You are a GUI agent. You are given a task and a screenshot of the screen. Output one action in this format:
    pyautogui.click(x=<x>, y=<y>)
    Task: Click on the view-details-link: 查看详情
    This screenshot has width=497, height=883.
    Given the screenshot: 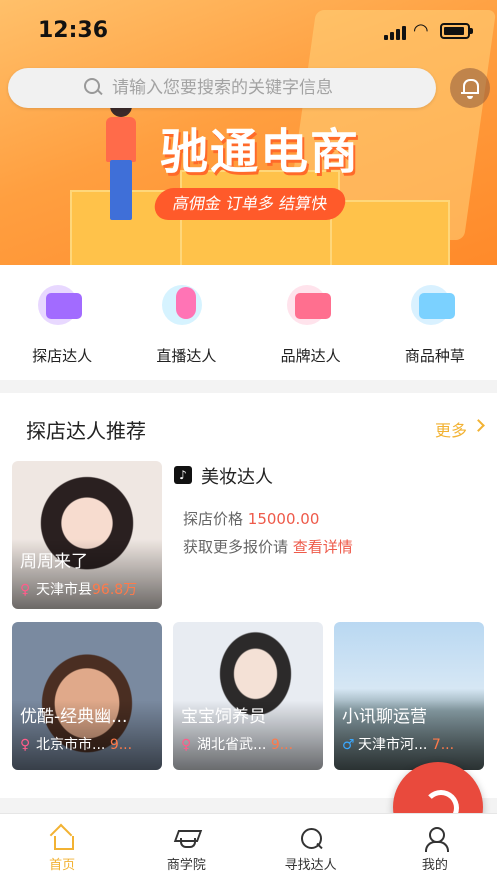 What is the action you would take?
    pyautogui.click(x=323, y=547)
    